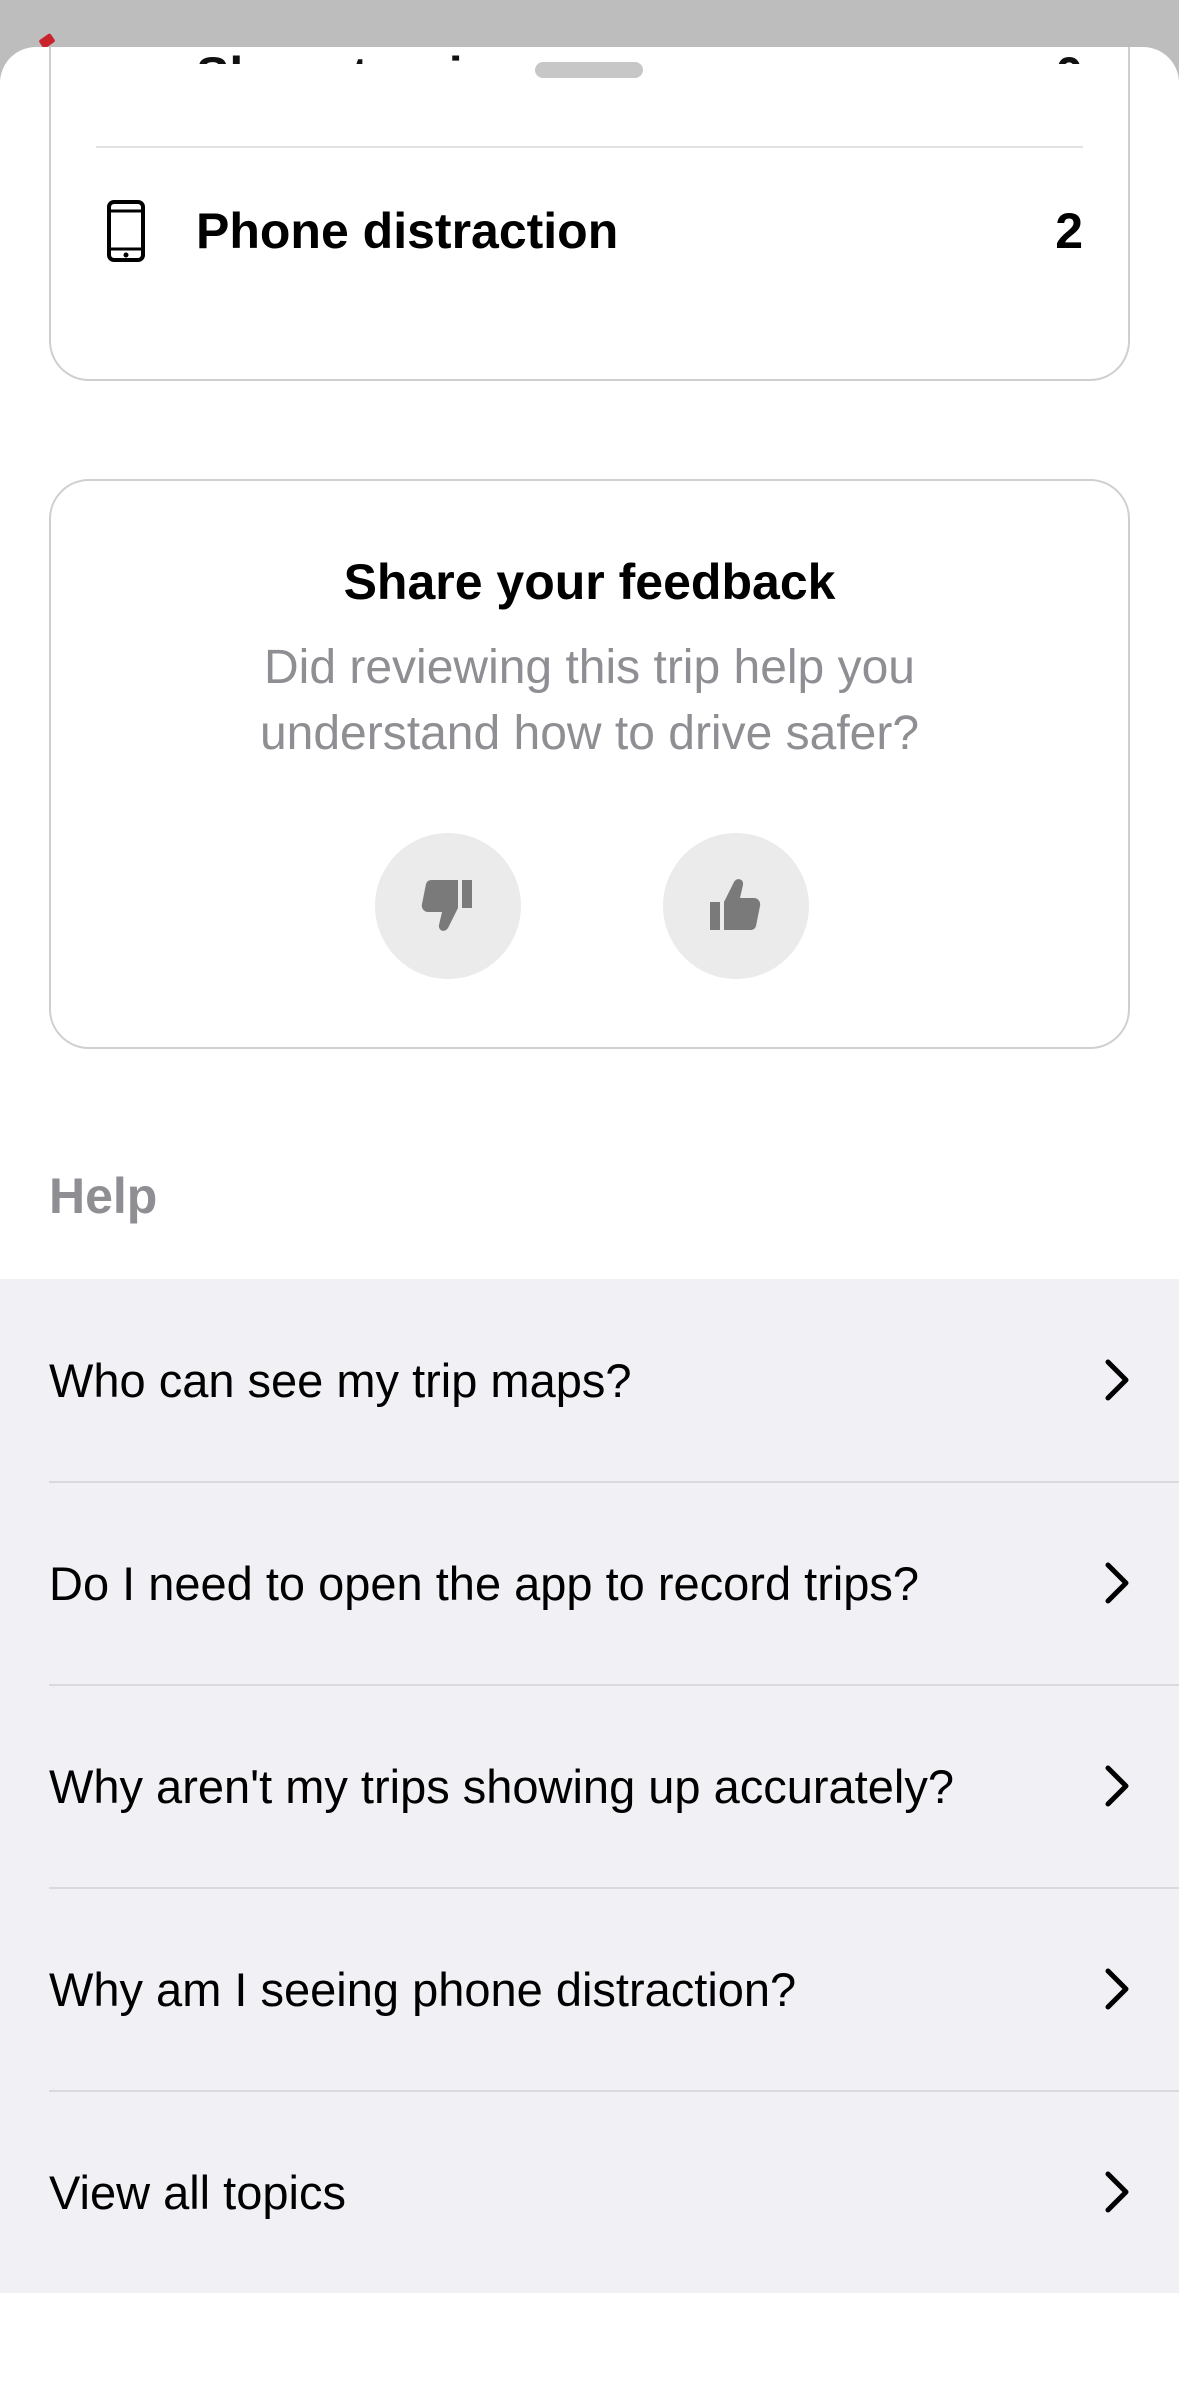 This screenshot has width=1179, height=2396. What do you see at coordinates (103, 1196) in the screenshot?
I see `help-section-title: Help` at bounding box center [103, 1196].